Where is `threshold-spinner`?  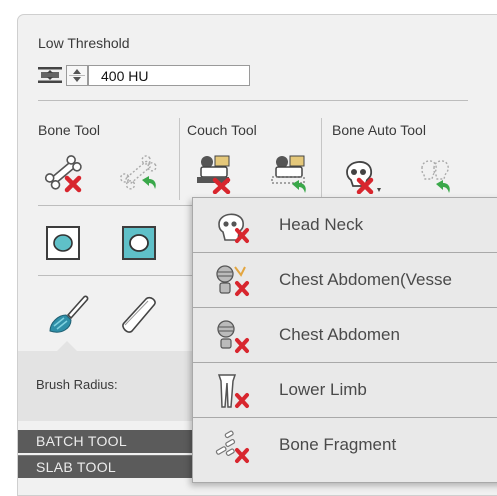
threshold-spinner is located at coordinates (77, 75).